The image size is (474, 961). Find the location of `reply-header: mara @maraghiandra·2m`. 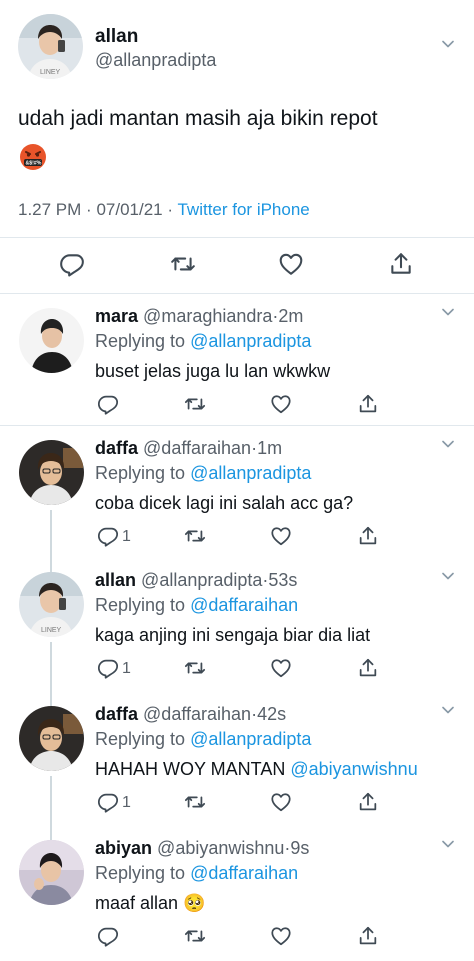

reply-header: mara @maraghiandra·2m is located at coordinates (199, 316).